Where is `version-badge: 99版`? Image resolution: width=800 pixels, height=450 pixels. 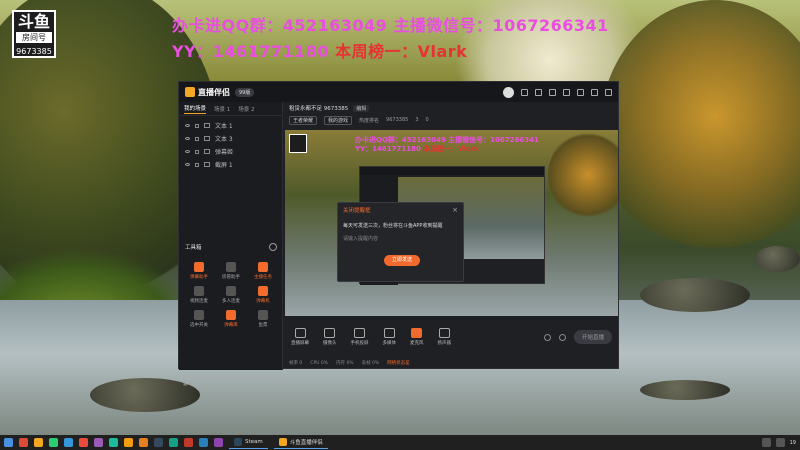 version-badge: 99版 is located at coordinates (245, 92).